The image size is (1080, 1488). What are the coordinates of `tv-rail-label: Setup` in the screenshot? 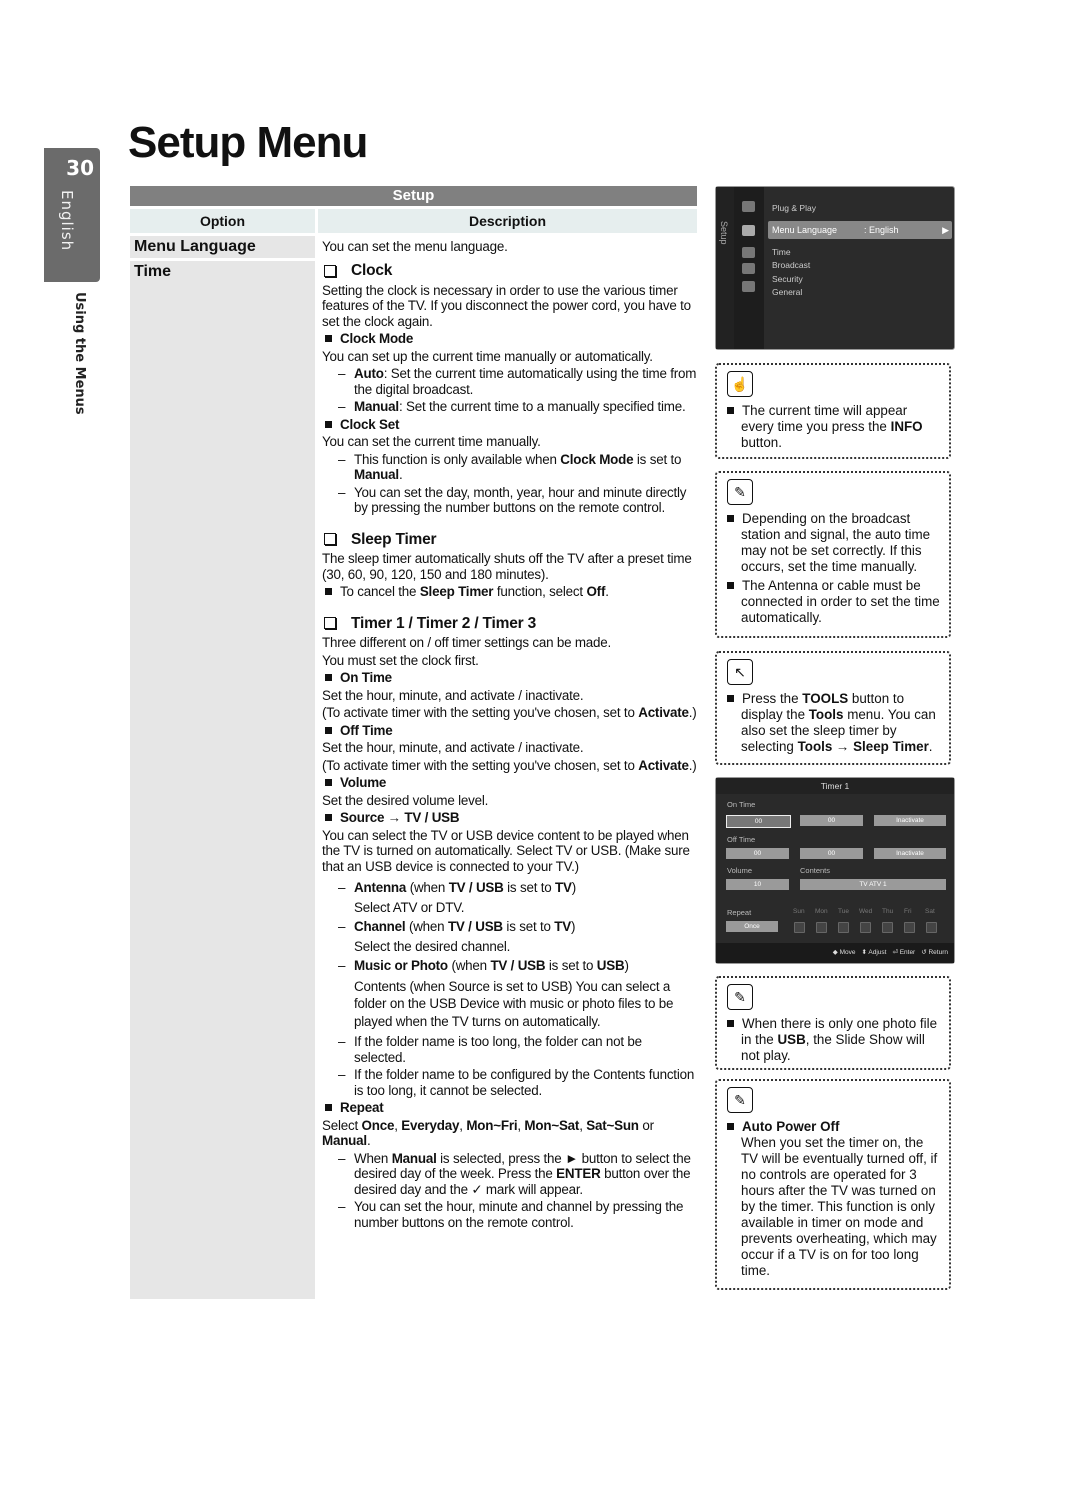 It's located at (724, 233).